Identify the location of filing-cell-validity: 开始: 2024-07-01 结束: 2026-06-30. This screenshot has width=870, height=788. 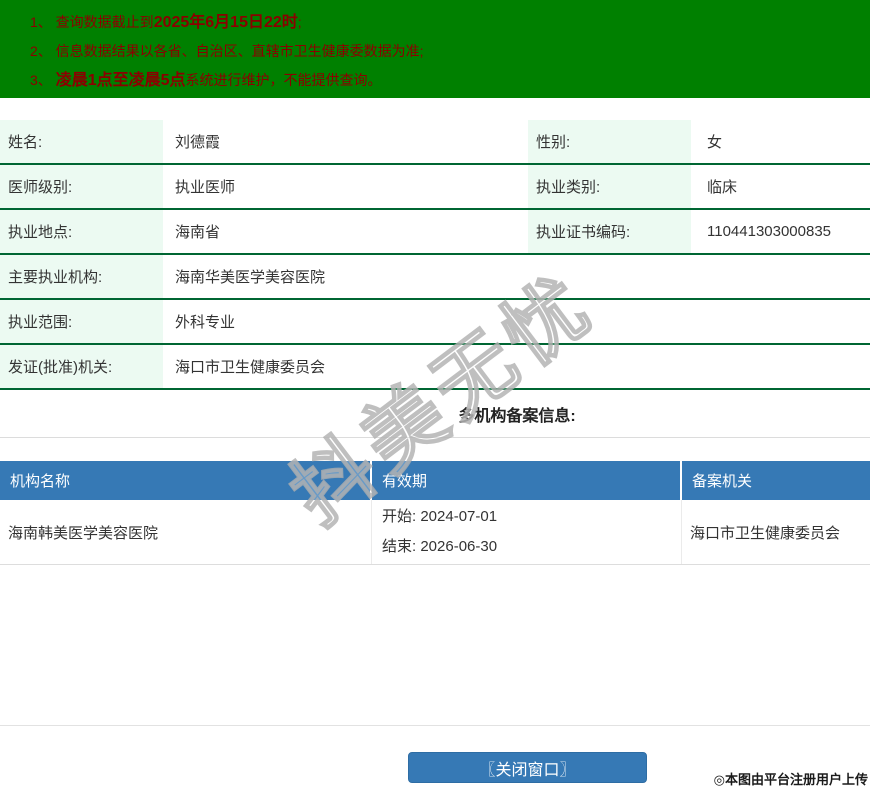
(527, 532).